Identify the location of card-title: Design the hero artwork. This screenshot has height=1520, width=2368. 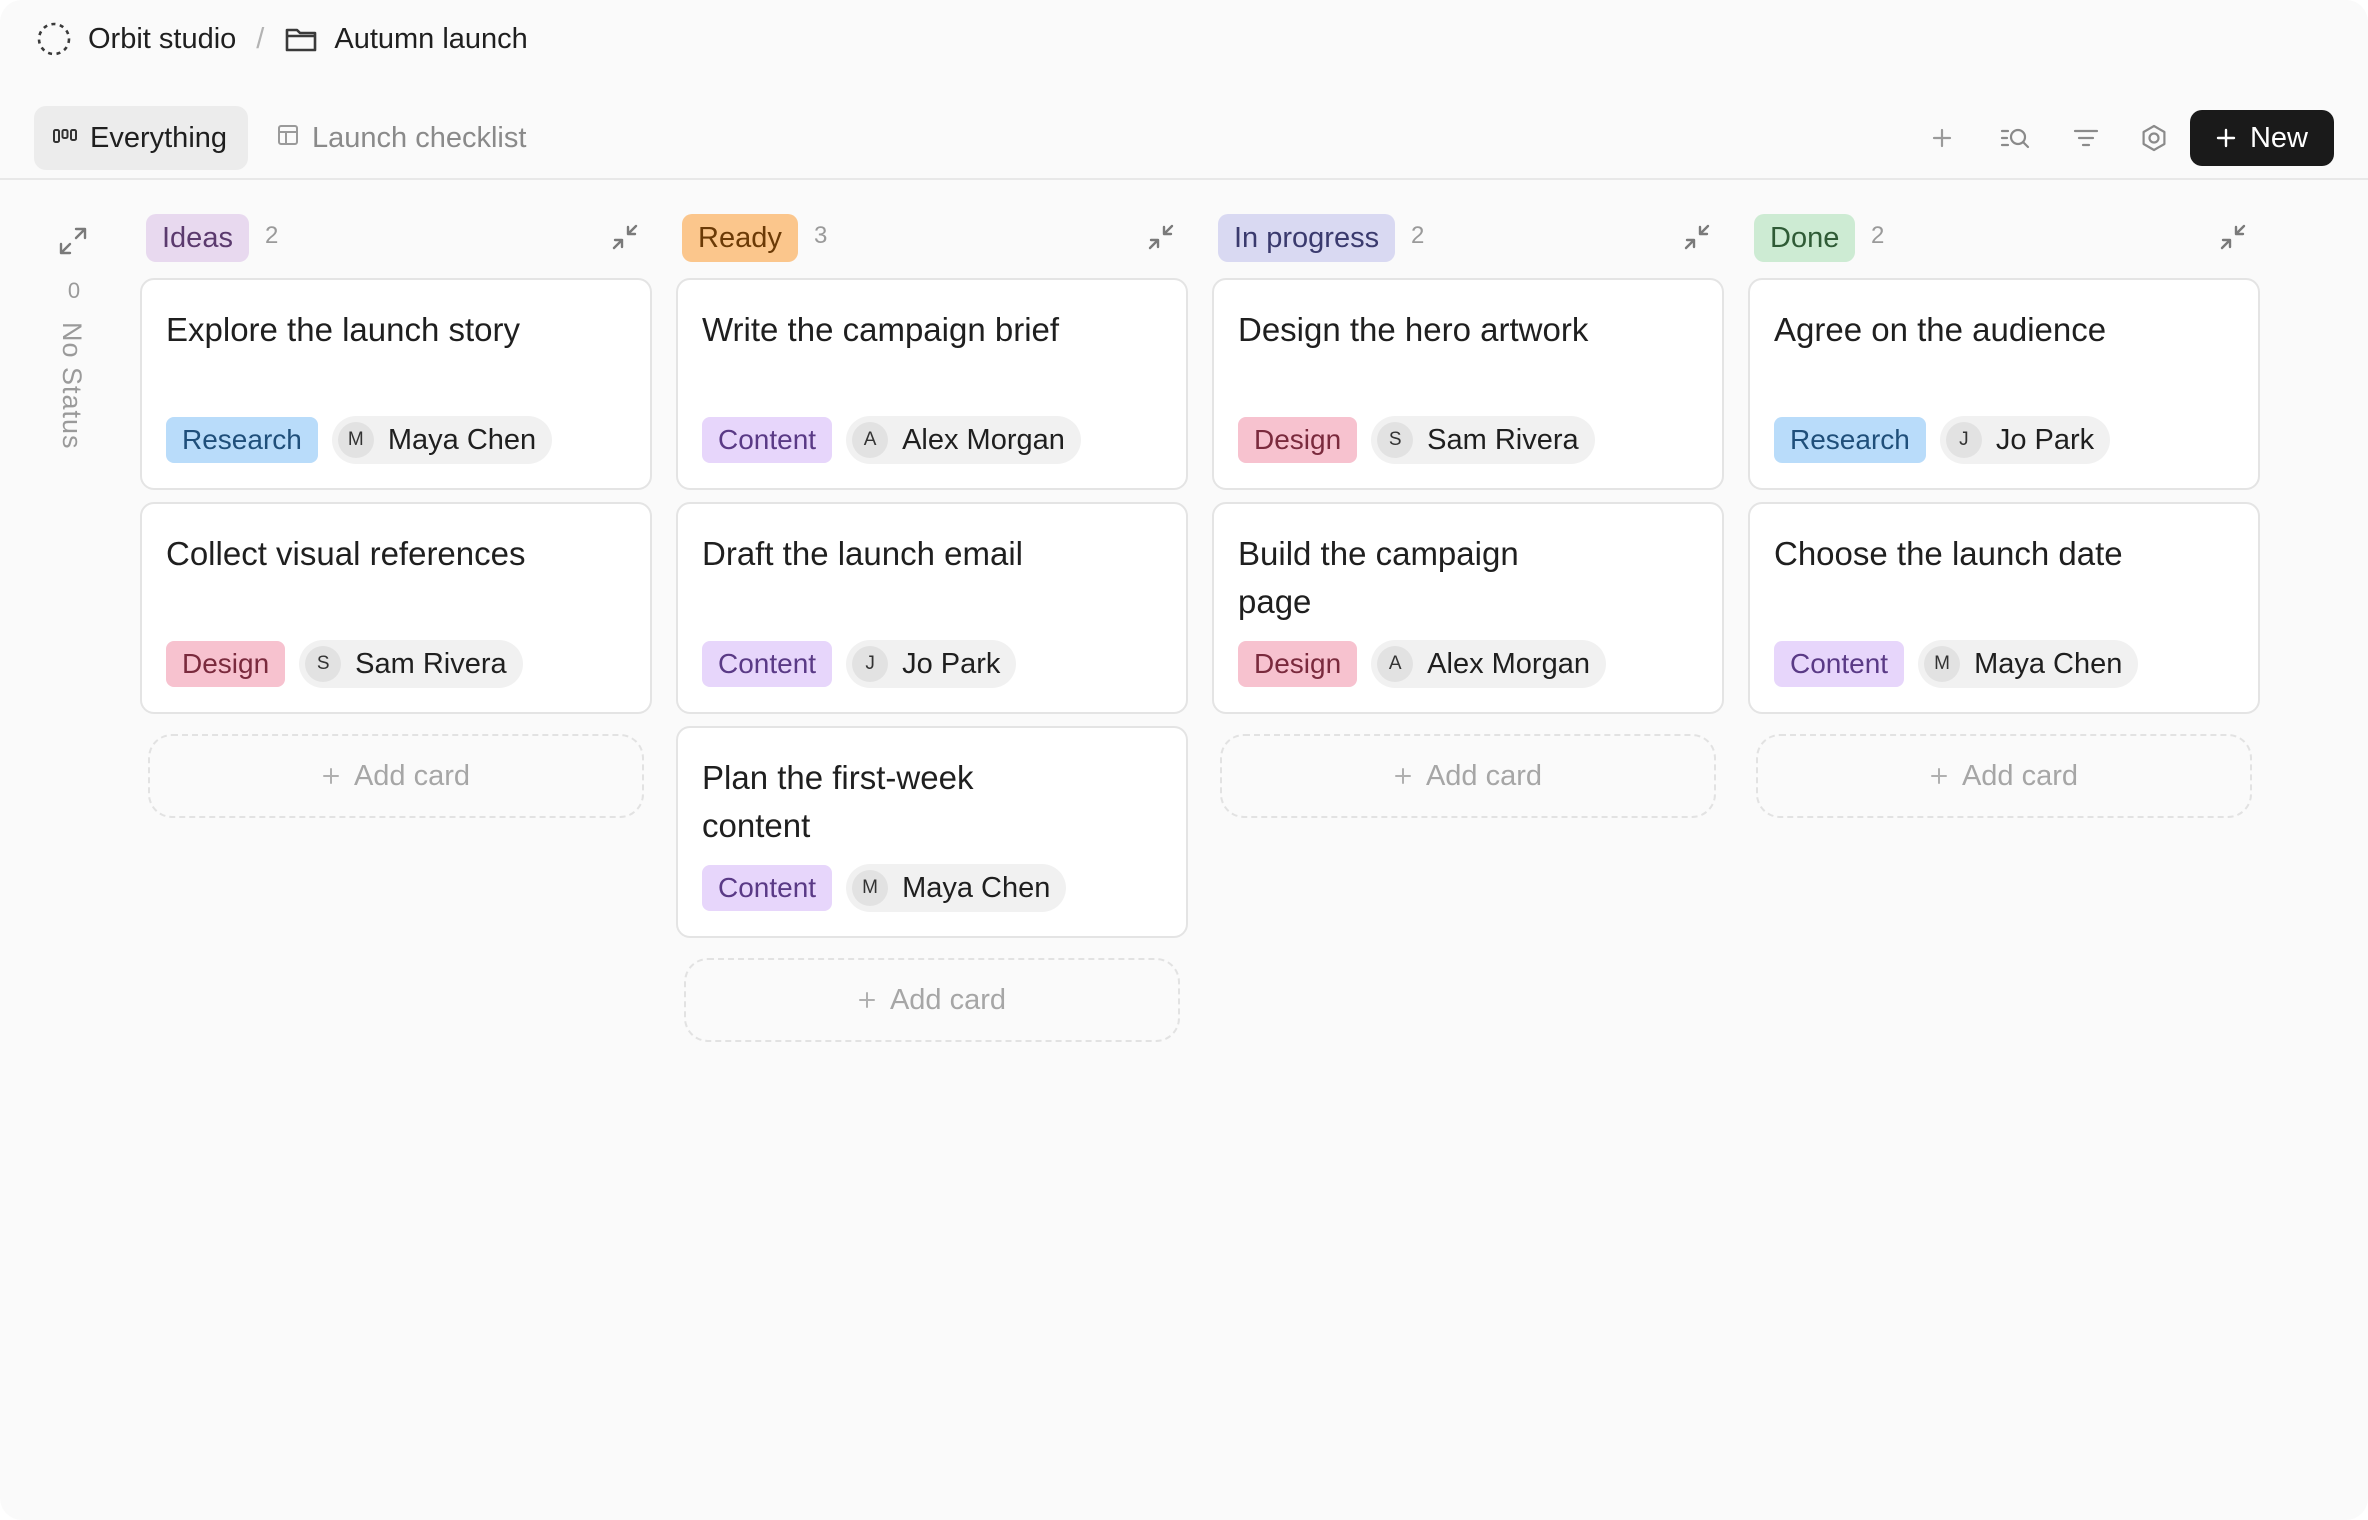
(1413, 329).